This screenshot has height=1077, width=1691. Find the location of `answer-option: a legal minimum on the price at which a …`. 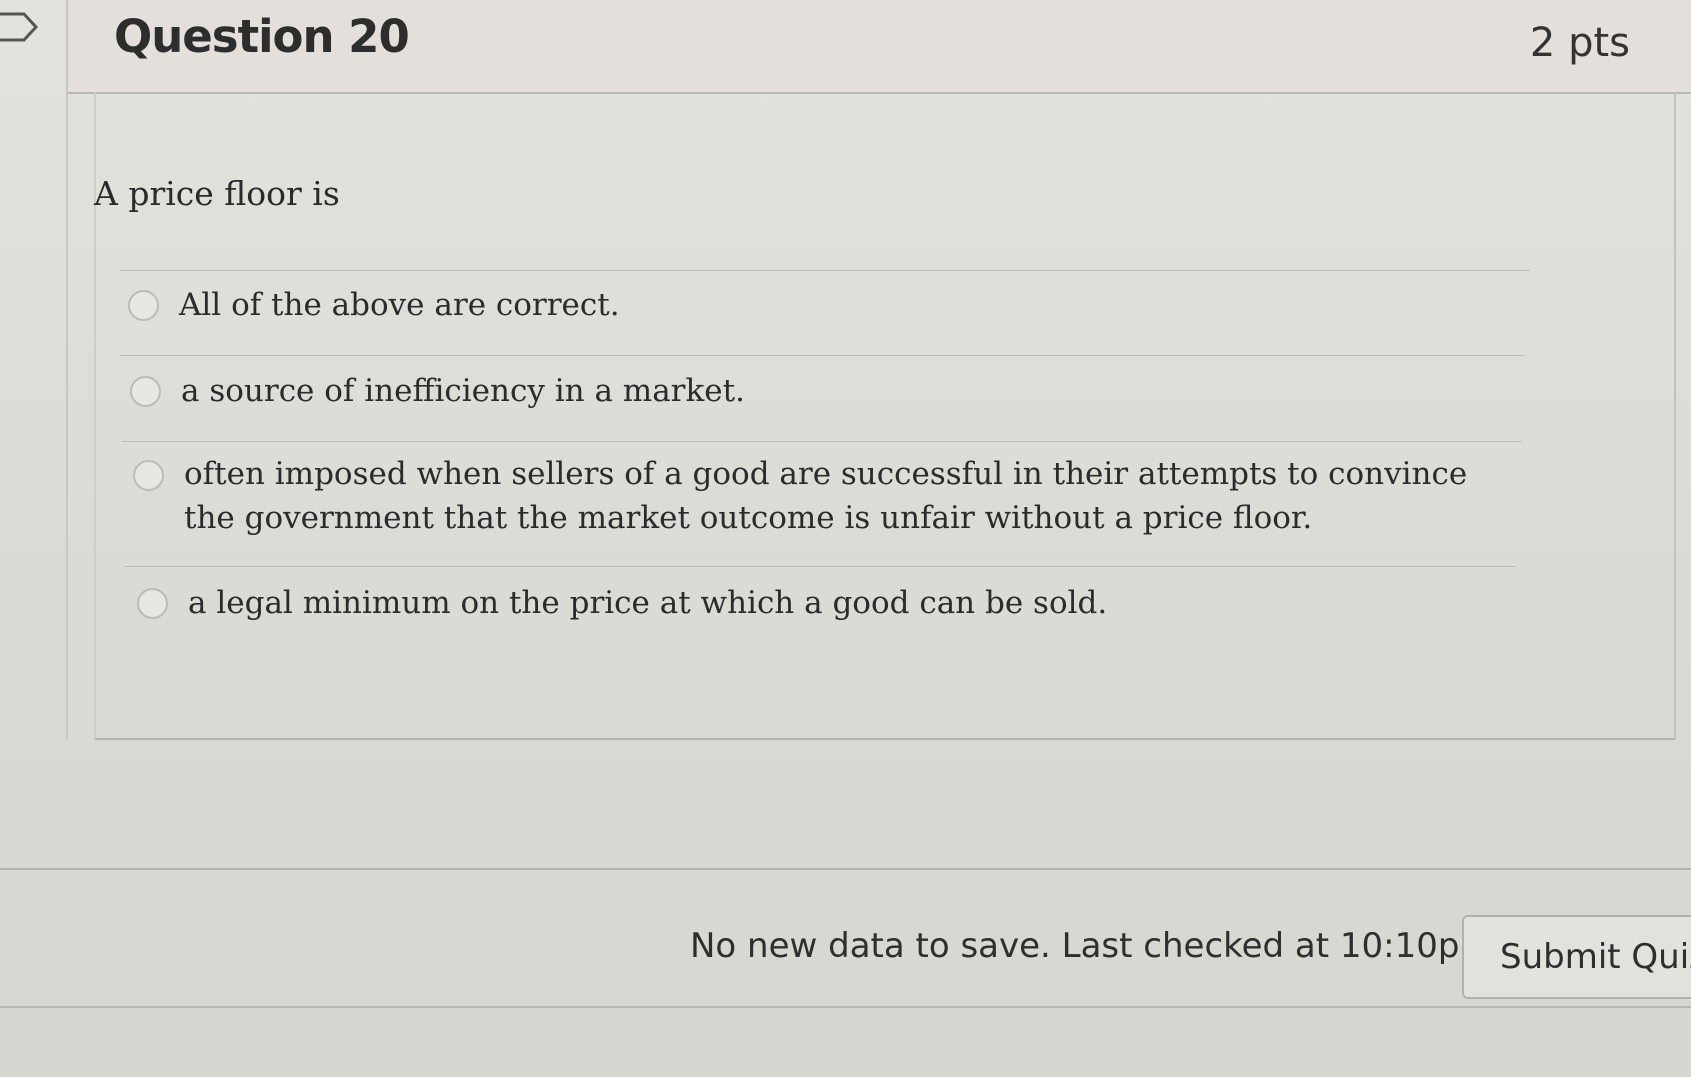

answer-option: a legal minimum on the price at which a … is located at coordinates (622, 603).